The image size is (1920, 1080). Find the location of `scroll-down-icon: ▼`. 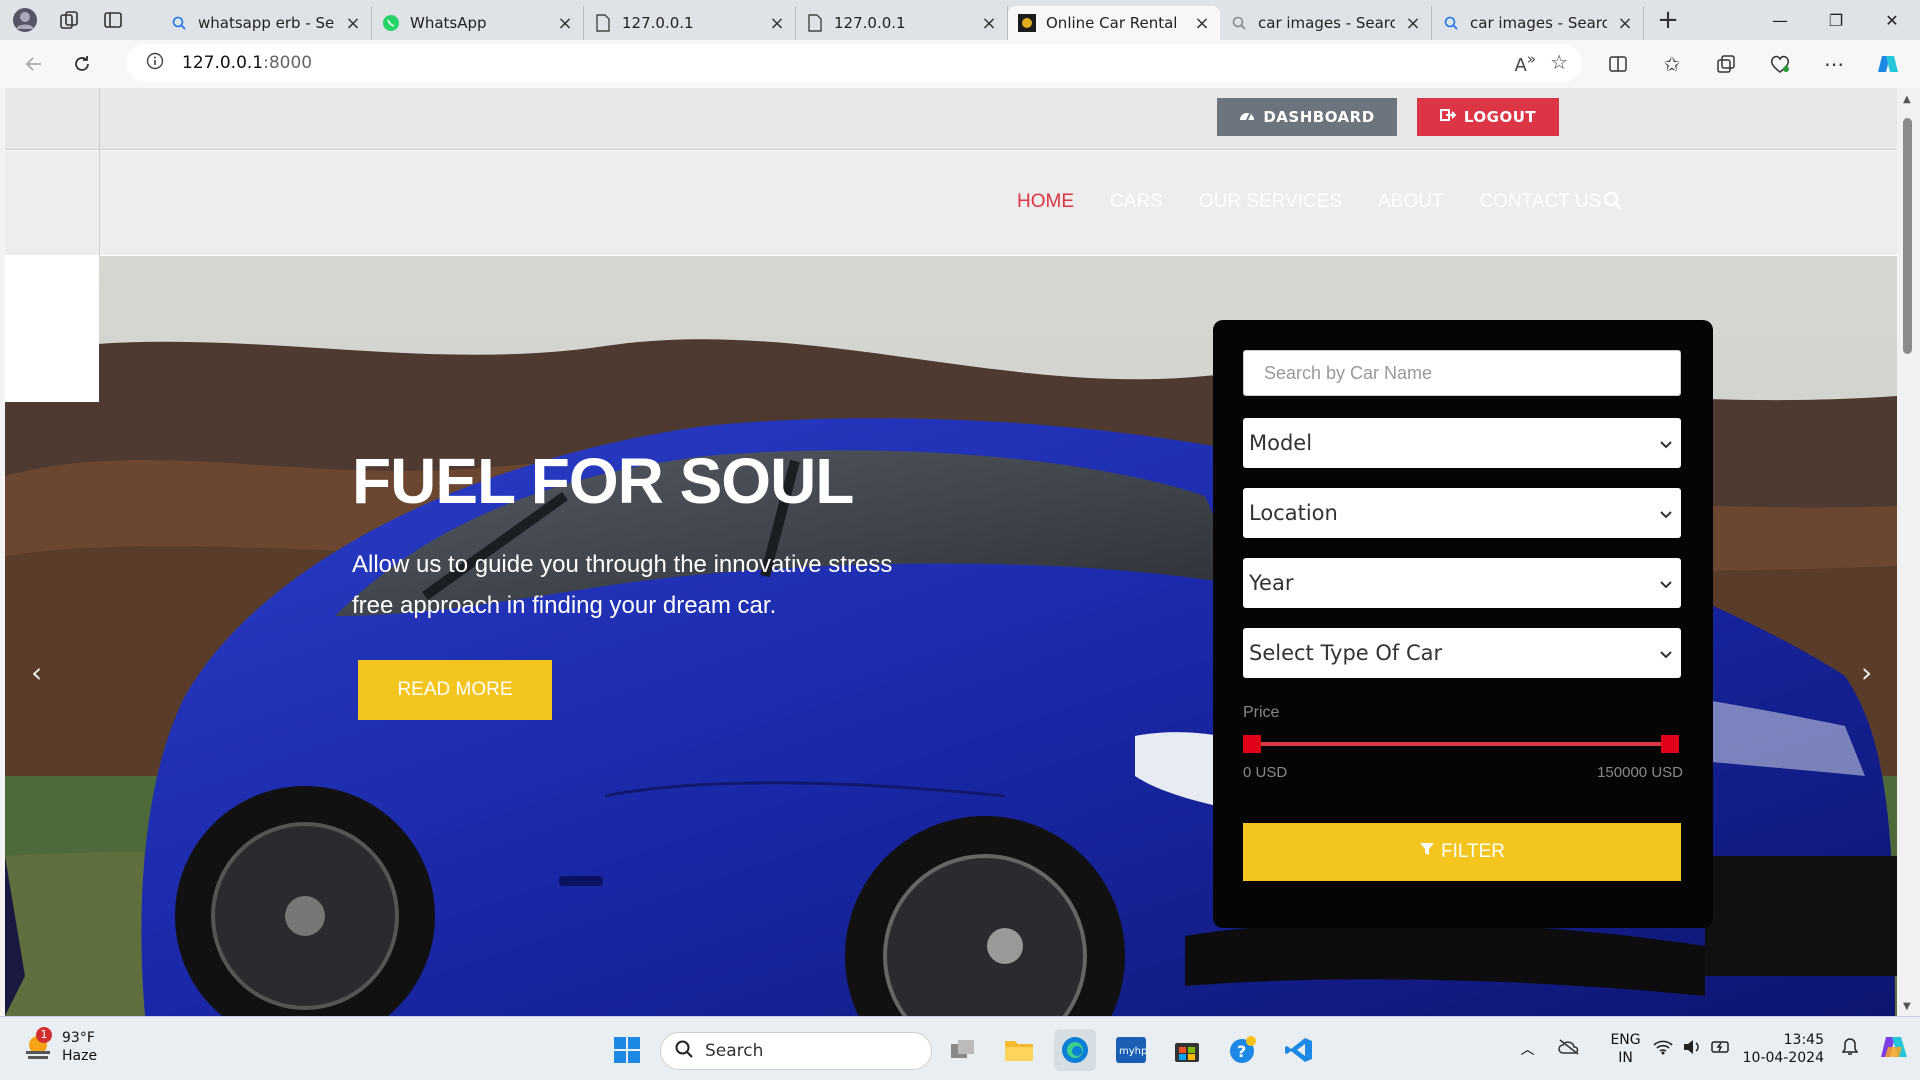

scroll-down-icon: ▼ is located at coordinates (1907, 1006).